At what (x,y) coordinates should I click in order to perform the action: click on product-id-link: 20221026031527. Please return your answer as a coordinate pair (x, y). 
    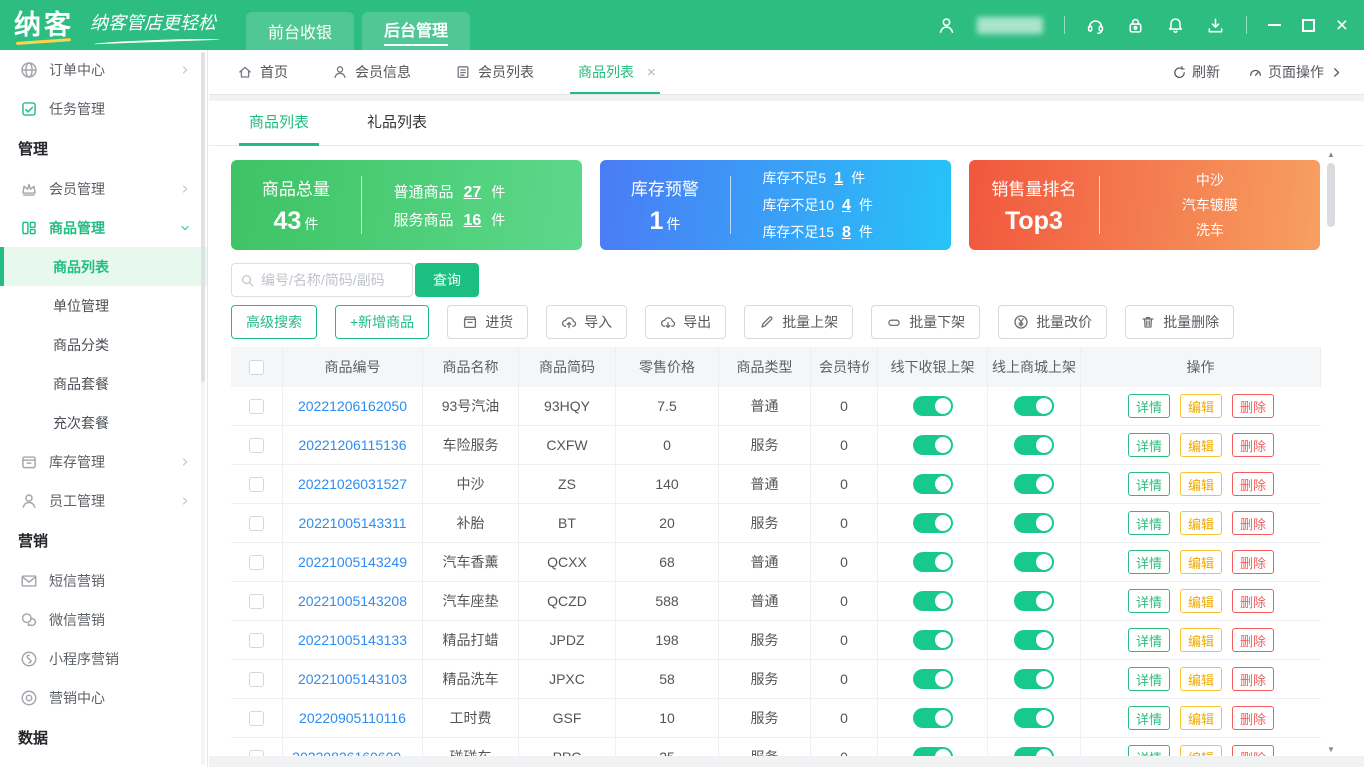
    Looking at the image, I should click on (352, 484).